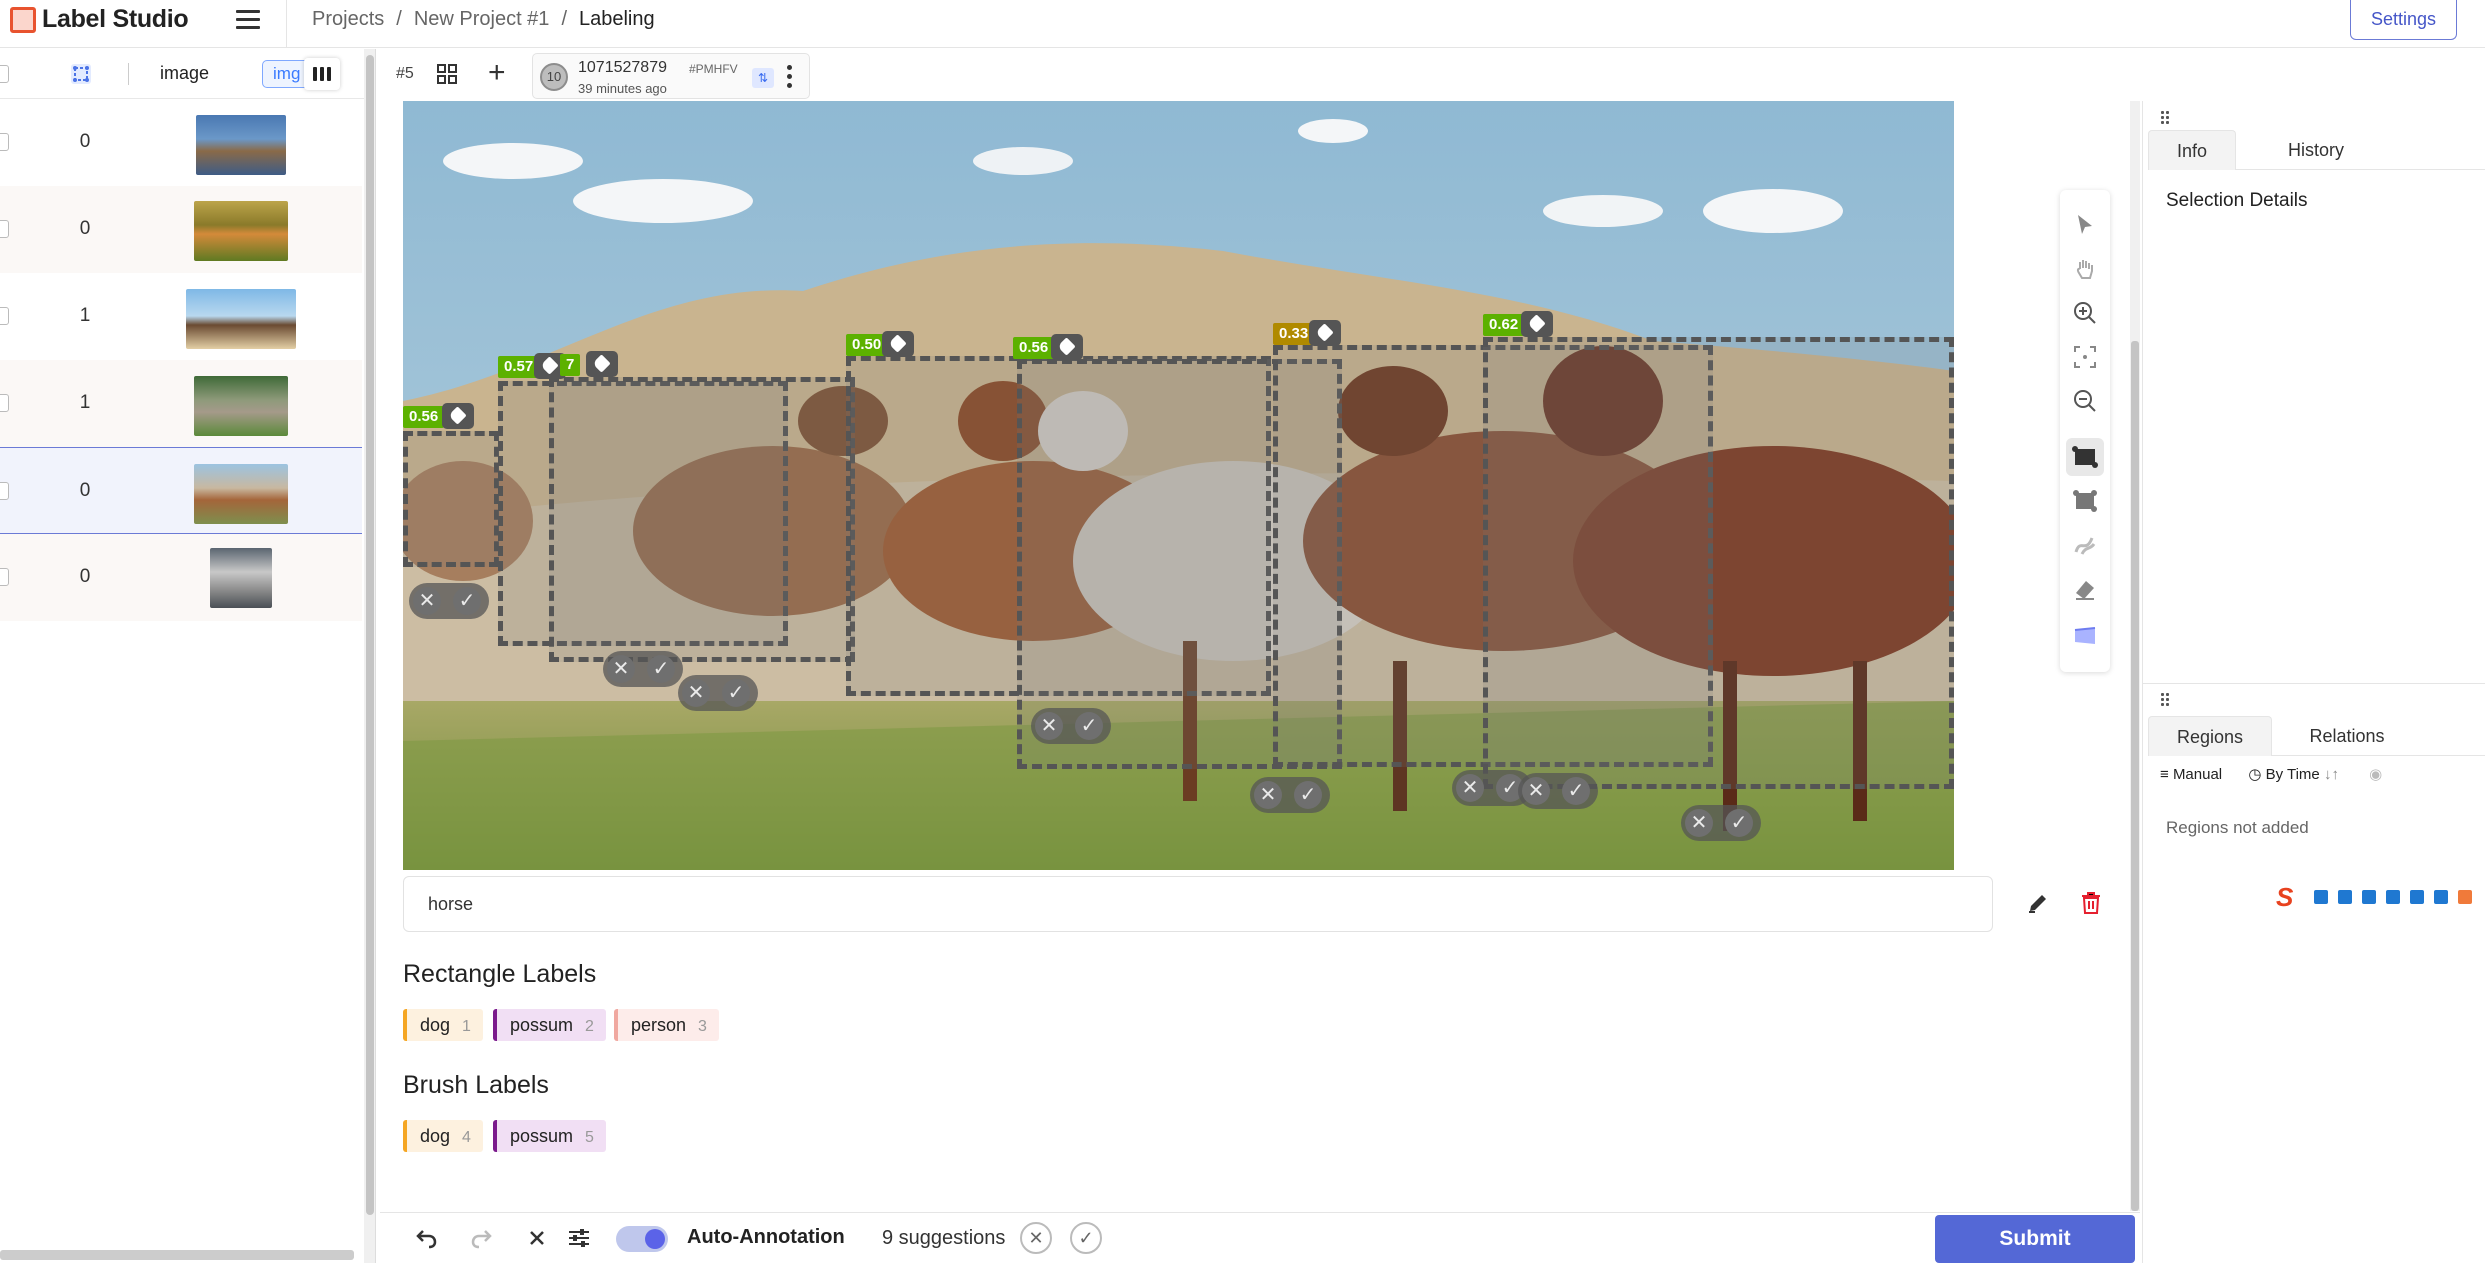 The width and height of the screenshot is (2485, 1263). Describe the element at coordinates (497, 73) in the screenshot. I see `add-annotation-icon: +` at that location.